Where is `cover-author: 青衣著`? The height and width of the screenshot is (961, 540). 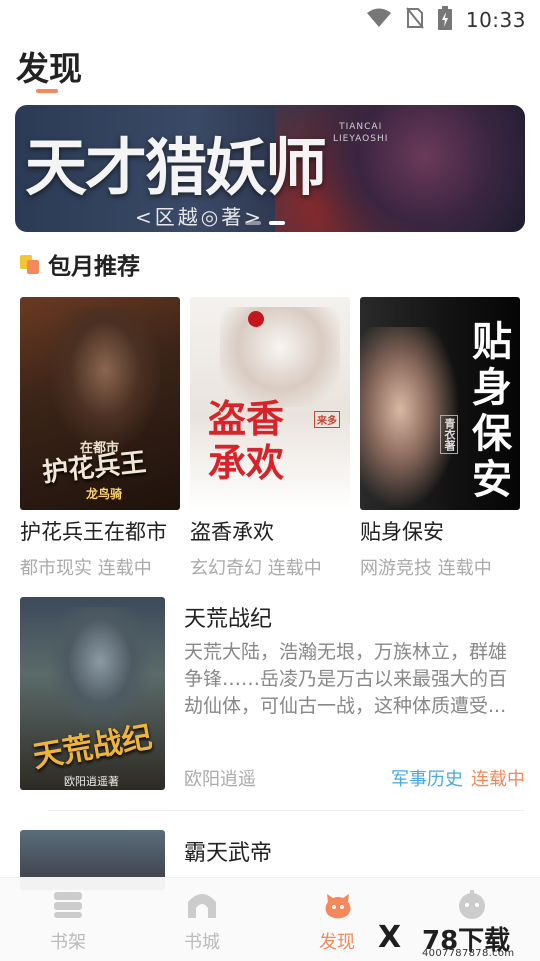 cover-author: 青衣著 is located at coordinates (449, 434).